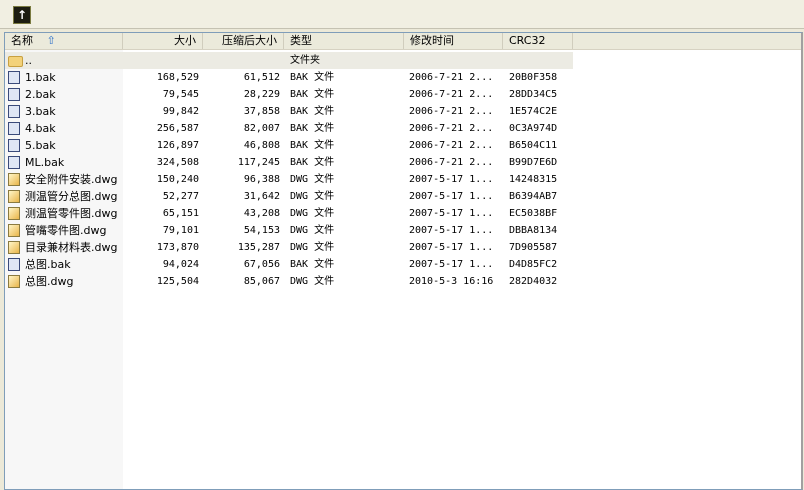 Image resolution: width=804 pixels, height=490 pixels. What do you see at coordinates (402, 14) in the screenshot?
I see `toolbar: ↑` at bounding box center [402, 14].